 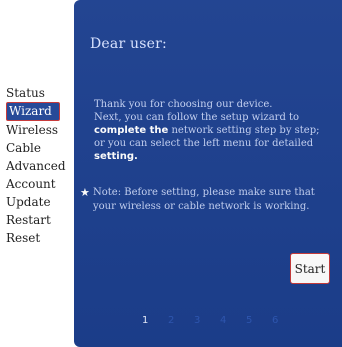 What do you see at coordinates (197, 117) in the screenshot?
I see `intro-line-2: Next, you can follow the setup wizard to` at bounding box center [197, 117].